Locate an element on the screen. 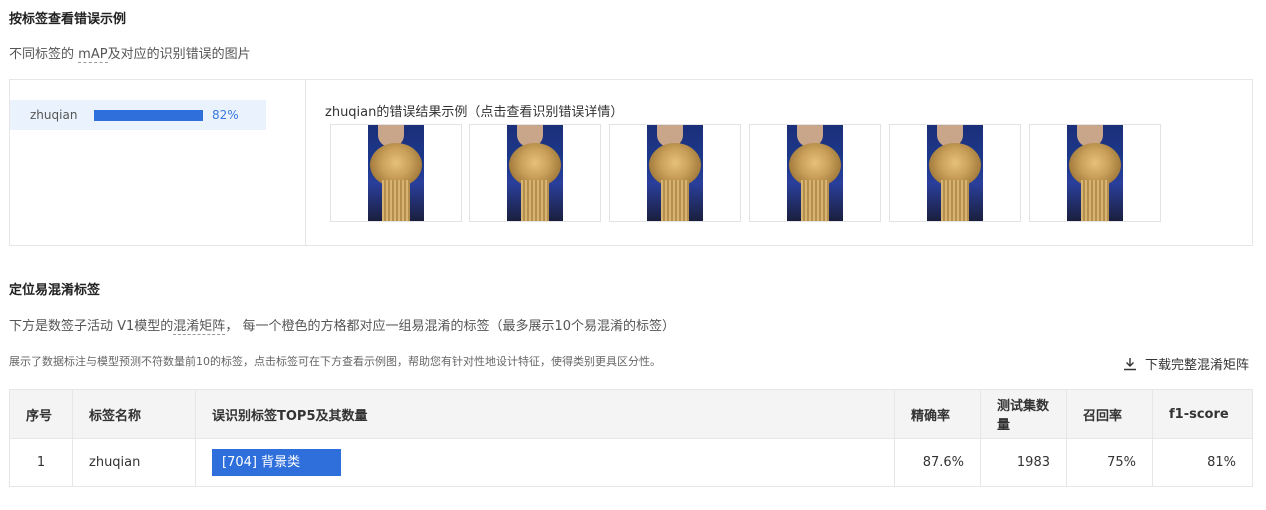  cell-top5: [704] 背景类 is located at coordinates (545, 462).